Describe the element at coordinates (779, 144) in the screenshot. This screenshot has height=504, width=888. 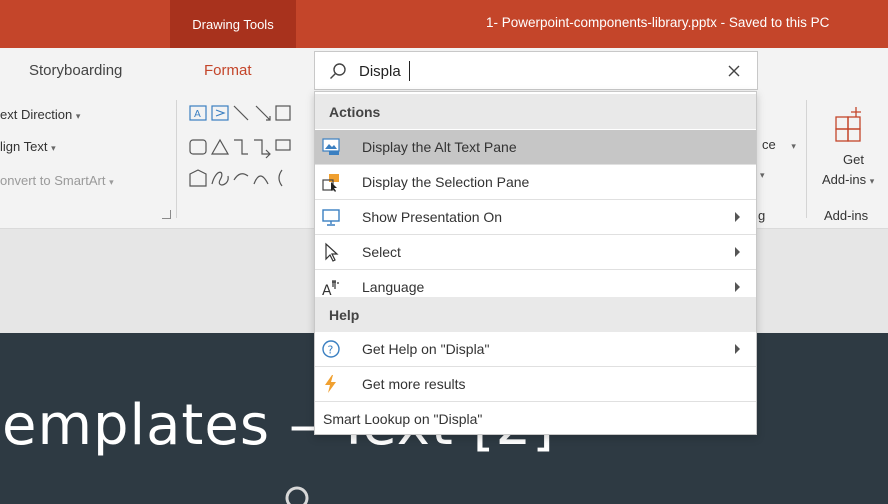
I see `partial-ribbon-control: ce ▾` at that location.